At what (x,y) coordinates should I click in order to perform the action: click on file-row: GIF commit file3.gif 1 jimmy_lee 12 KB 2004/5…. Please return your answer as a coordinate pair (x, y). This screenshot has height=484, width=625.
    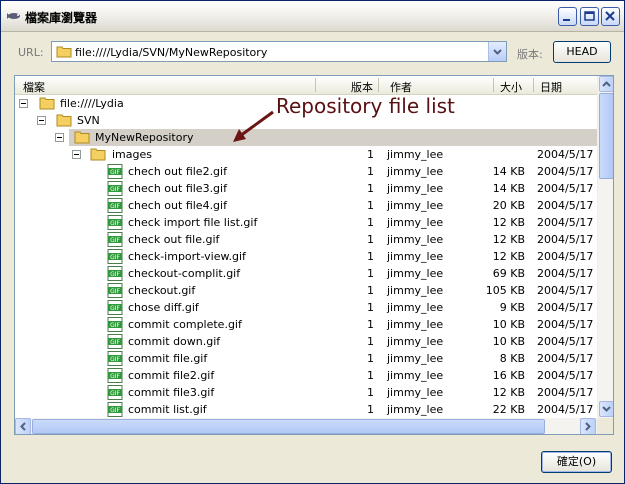
    Looking at the image, I should click on (306, 392).